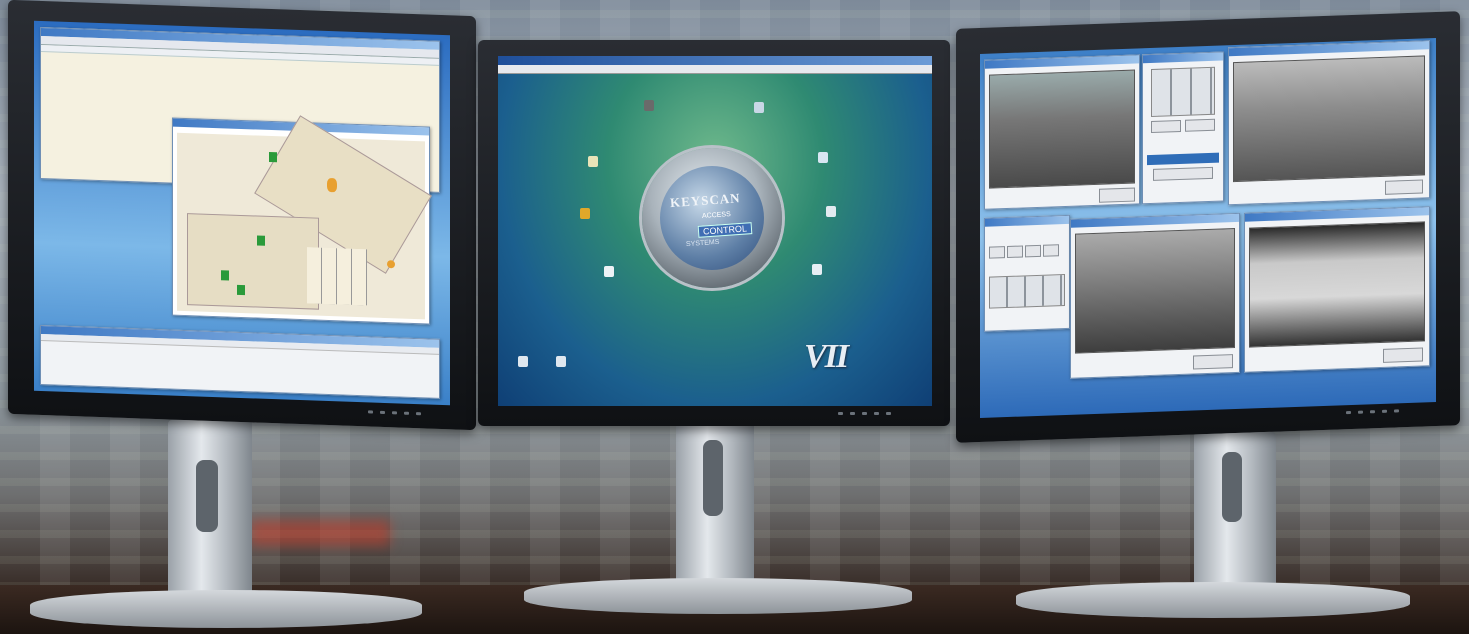 The image size is (1469, 634). I want to click on right-monitor-buttons, so click(1372, 412).